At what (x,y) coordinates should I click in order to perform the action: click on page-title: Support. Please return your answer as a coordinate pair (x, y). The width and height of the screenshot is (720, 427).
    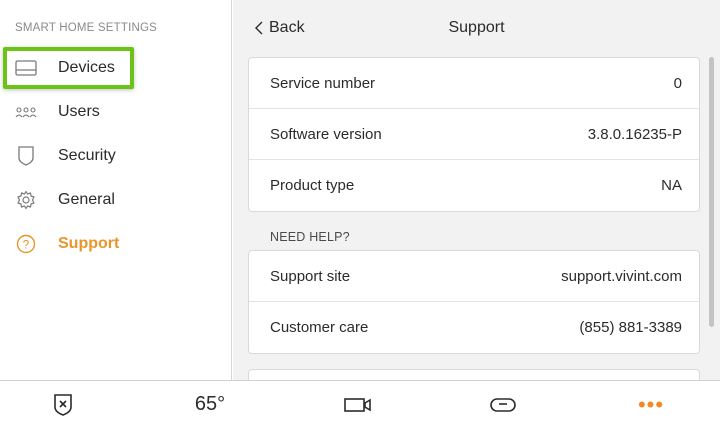
    Looking at the image, I should click on (476, 27).